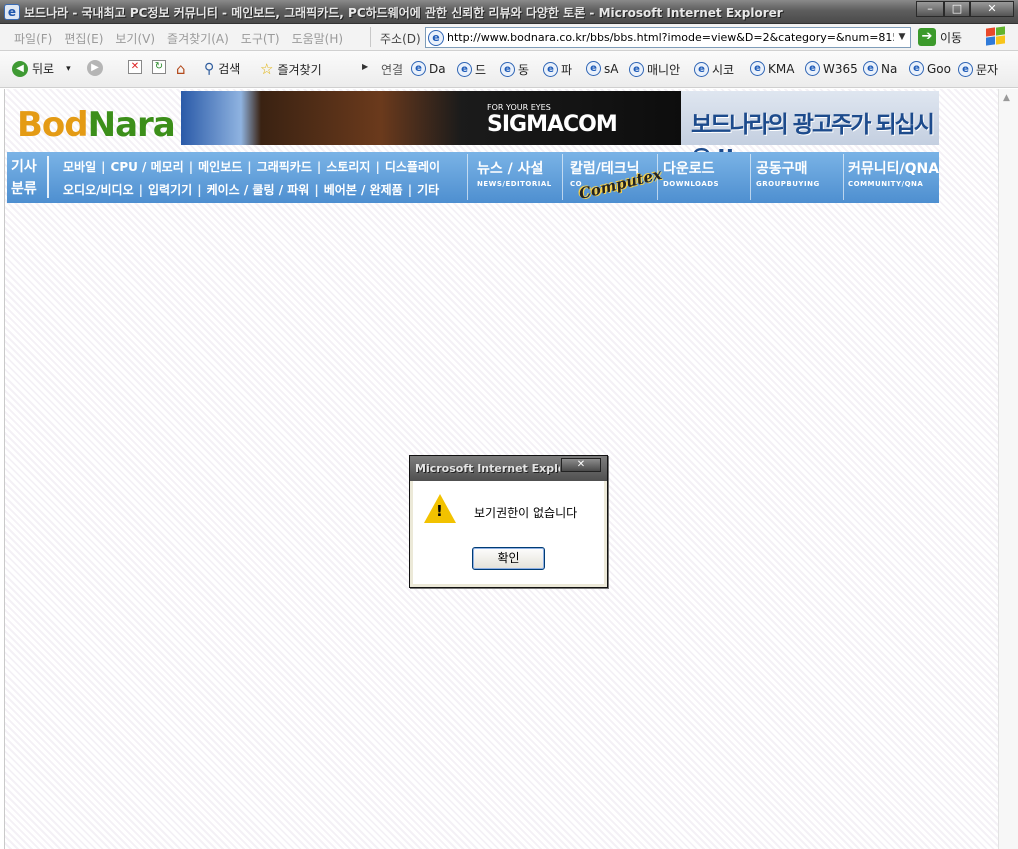  What do you see at coordinates (978, 69) in the screenshot?
I see `link-item: e 문자` at bounding box center [978, 69].